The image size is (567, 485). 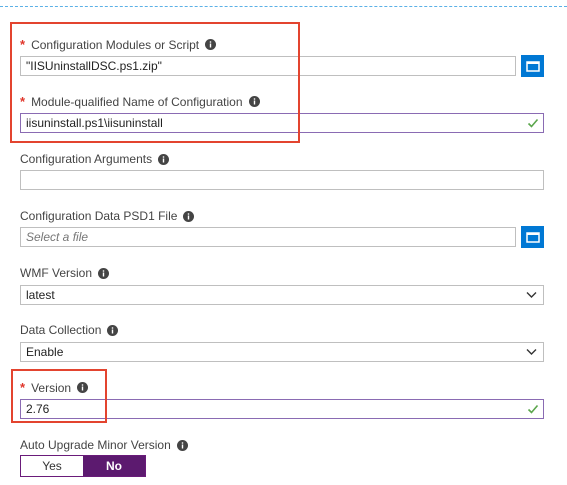 I want to click on wmf-version-label: WMF Version, so click(x=65, y=273).